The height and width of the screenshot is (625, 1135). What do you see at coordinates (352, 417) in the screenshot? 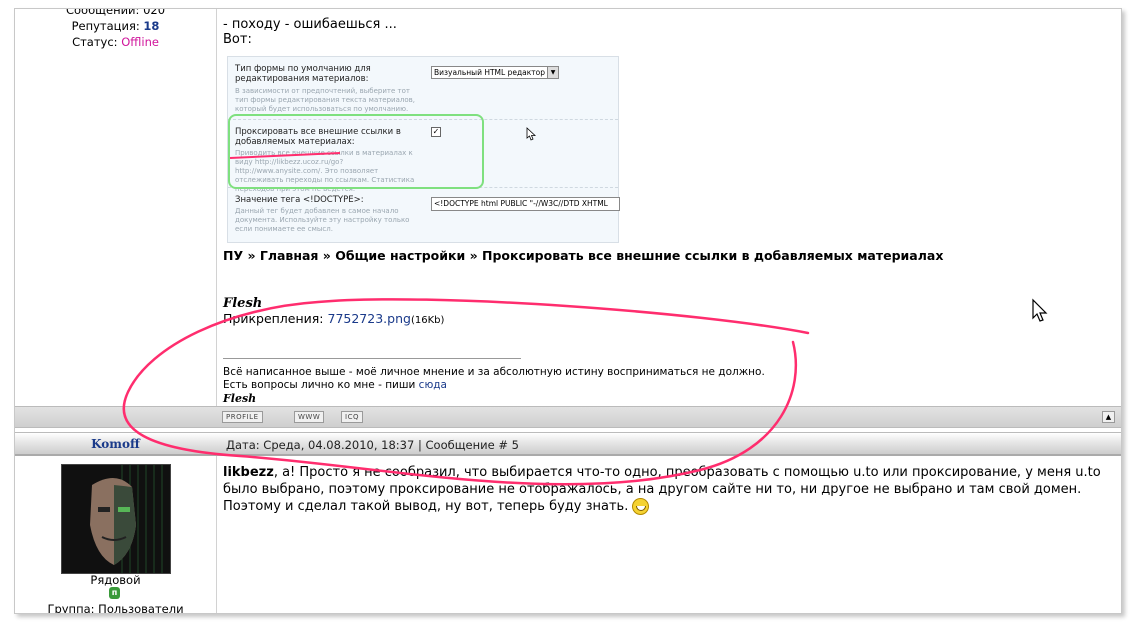
I see `icq-button: ICQ` at bounding box center [352, 417].